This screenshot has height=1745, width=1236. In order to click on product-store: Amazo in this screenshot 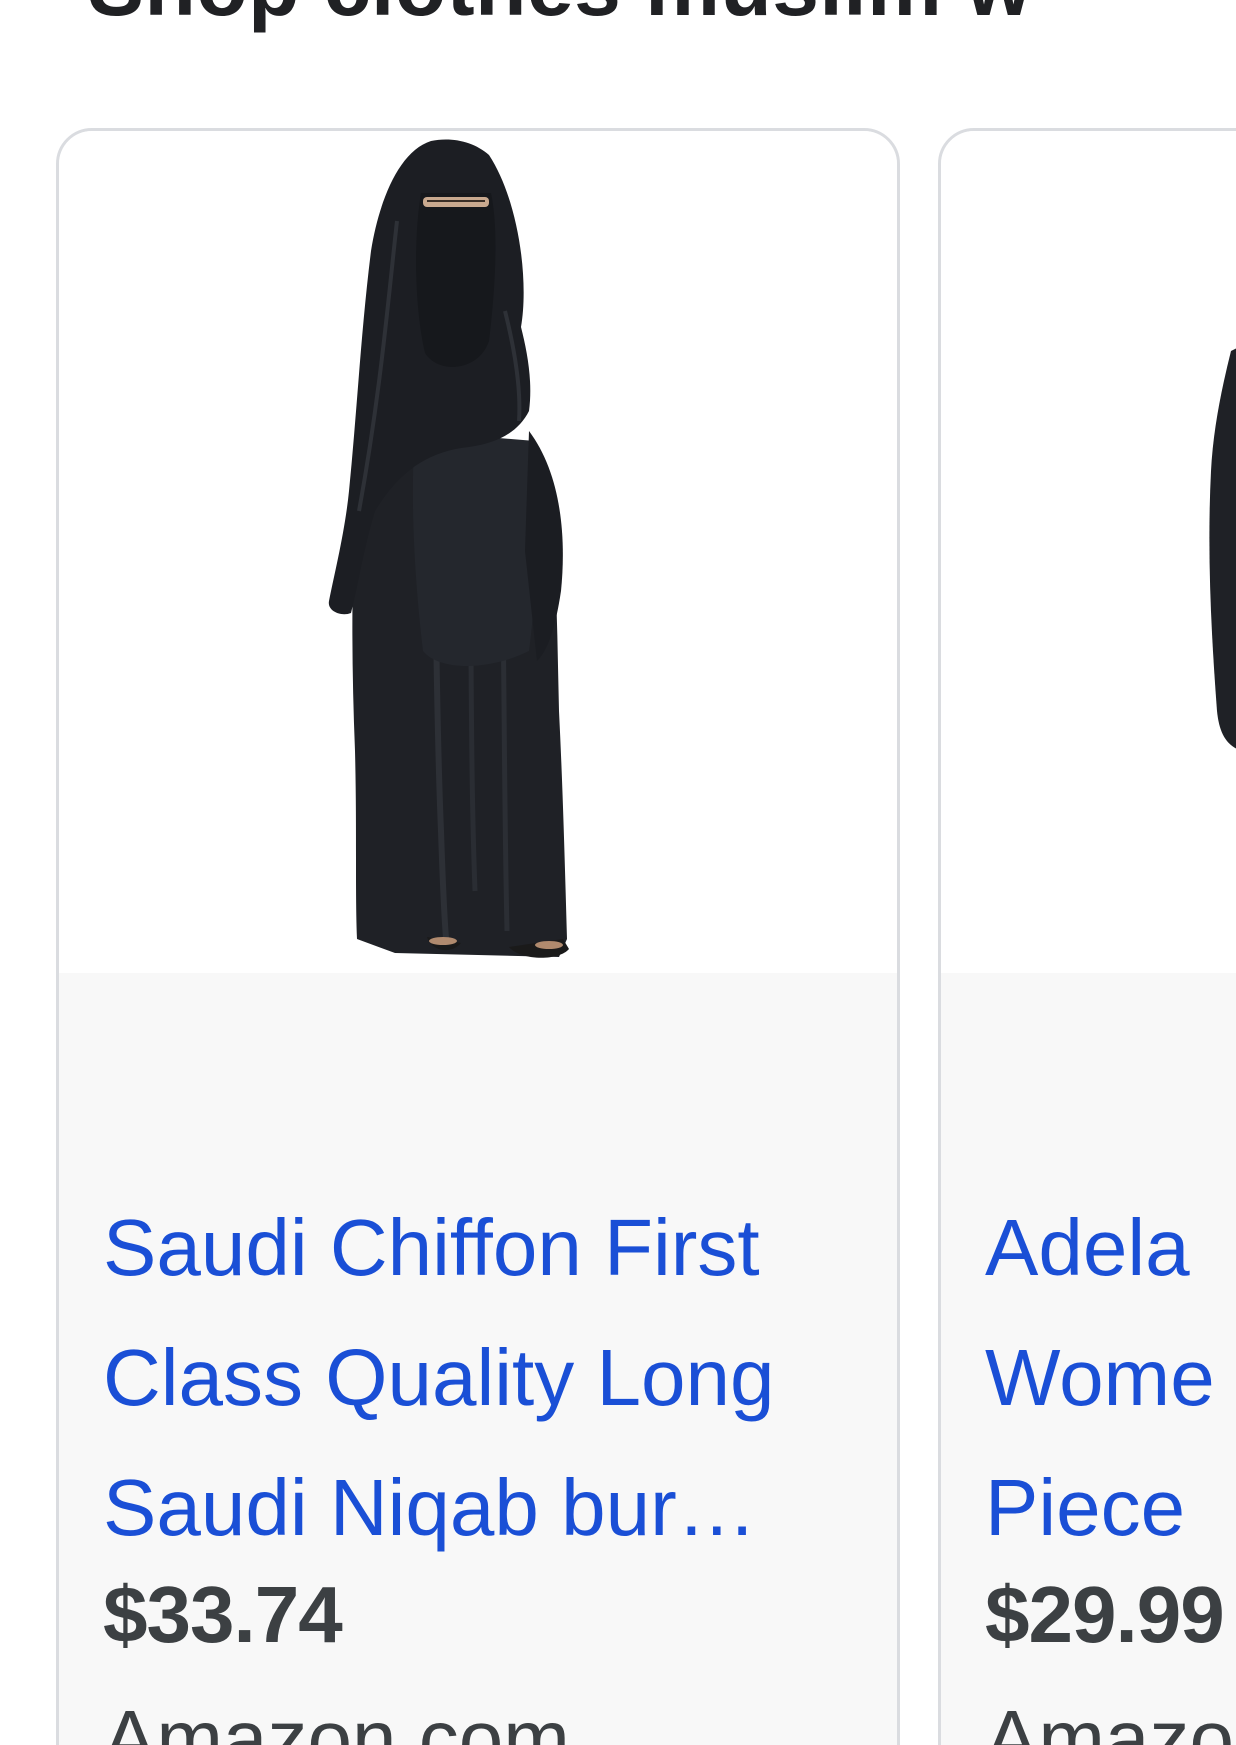, I will do `click(1109, 1719)`.